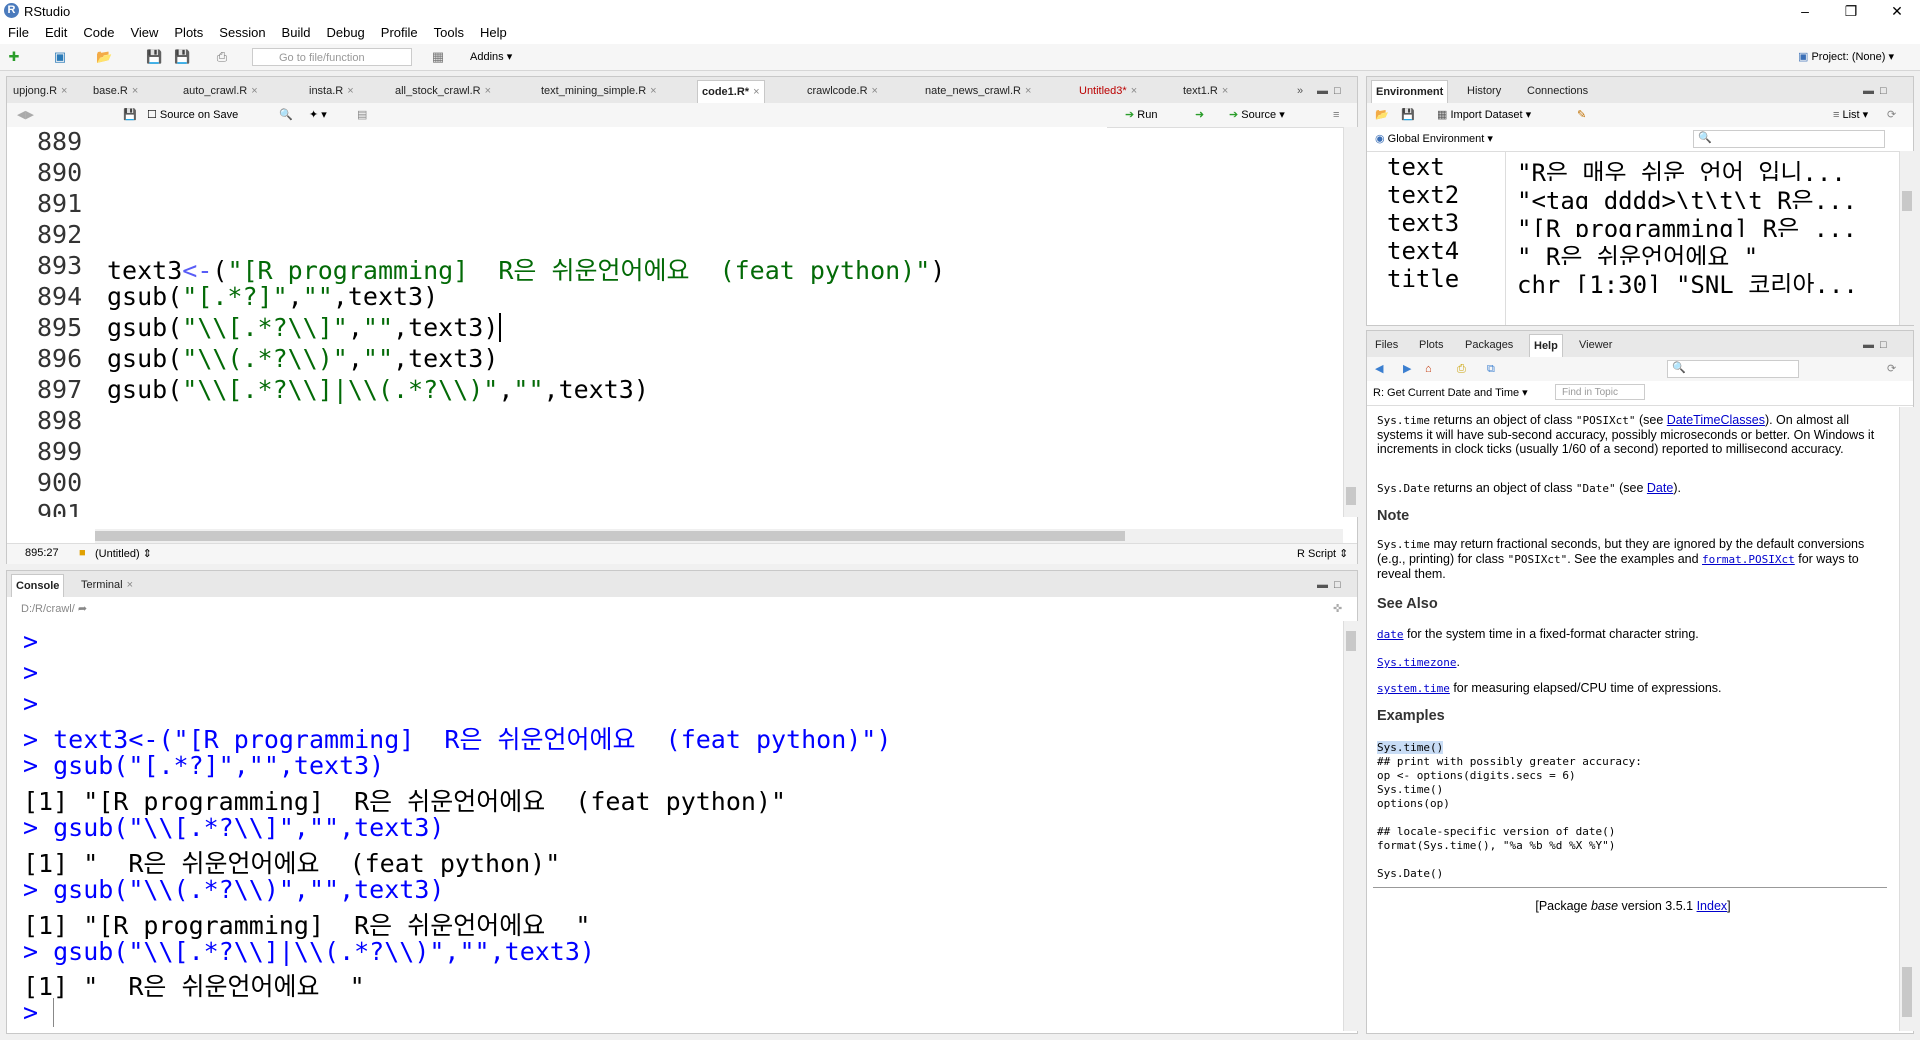  What do you see at coordinates (449, 33) in the screenshot?
I see `menu-tools: Tools` at bounding box center [449, 33].